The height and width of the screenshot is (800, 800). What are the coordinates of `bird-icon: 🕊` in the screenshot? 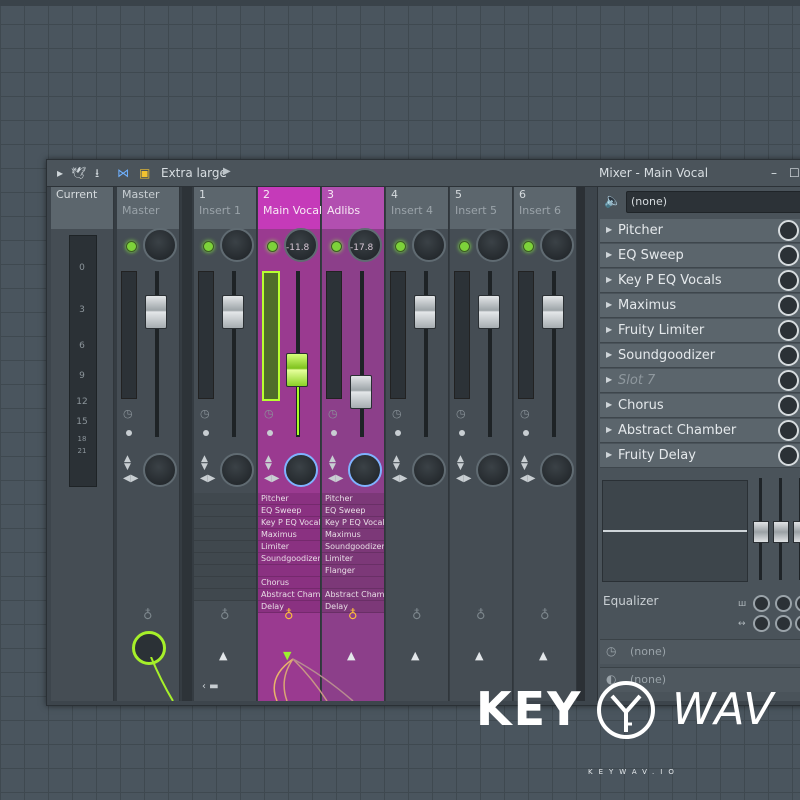 It's located at (78, 173).